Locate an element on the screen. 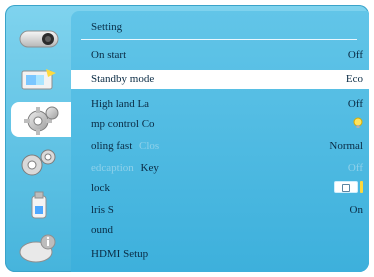 The image size is (374, 277). rail-tab-setting is located at coordinates (41, 119).